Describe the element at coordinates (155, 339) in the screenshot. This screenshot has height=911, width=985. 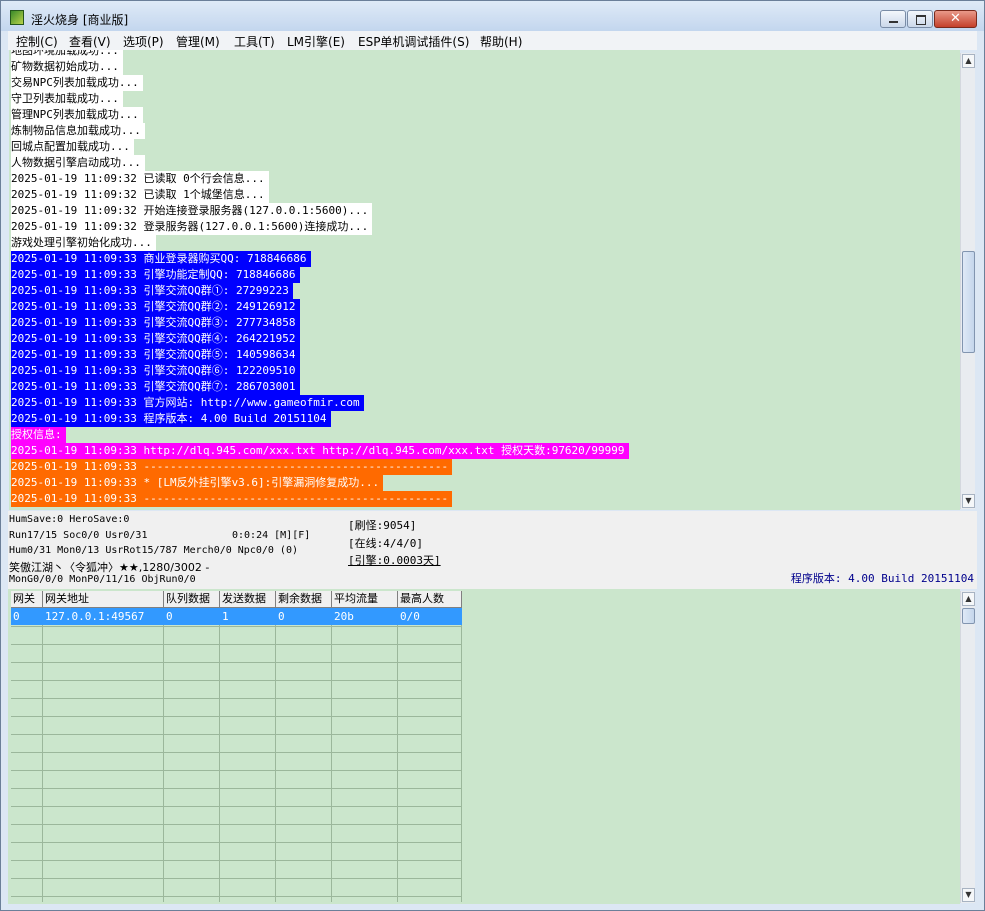
I see `log-line: 2025-01-19 11:09:33 引擎交流QQ群④: 264221952` at that location.